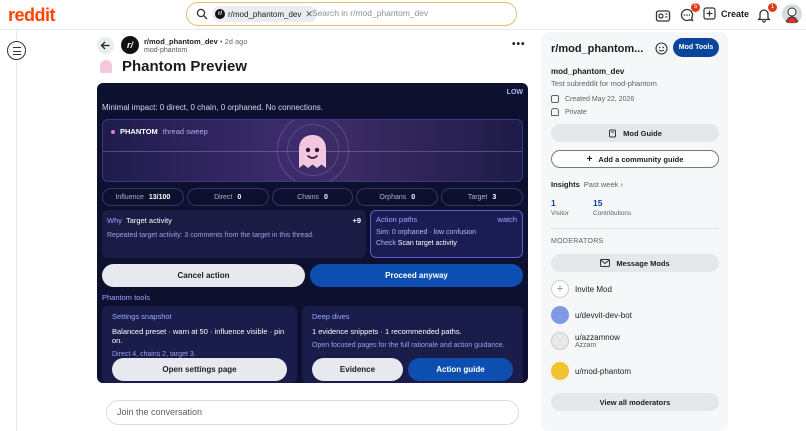 This screenshot has height=431, width=806. Describe the element at coordinates (397, 219) in the screenshot. I see `paths-title: Action paths` at that location.